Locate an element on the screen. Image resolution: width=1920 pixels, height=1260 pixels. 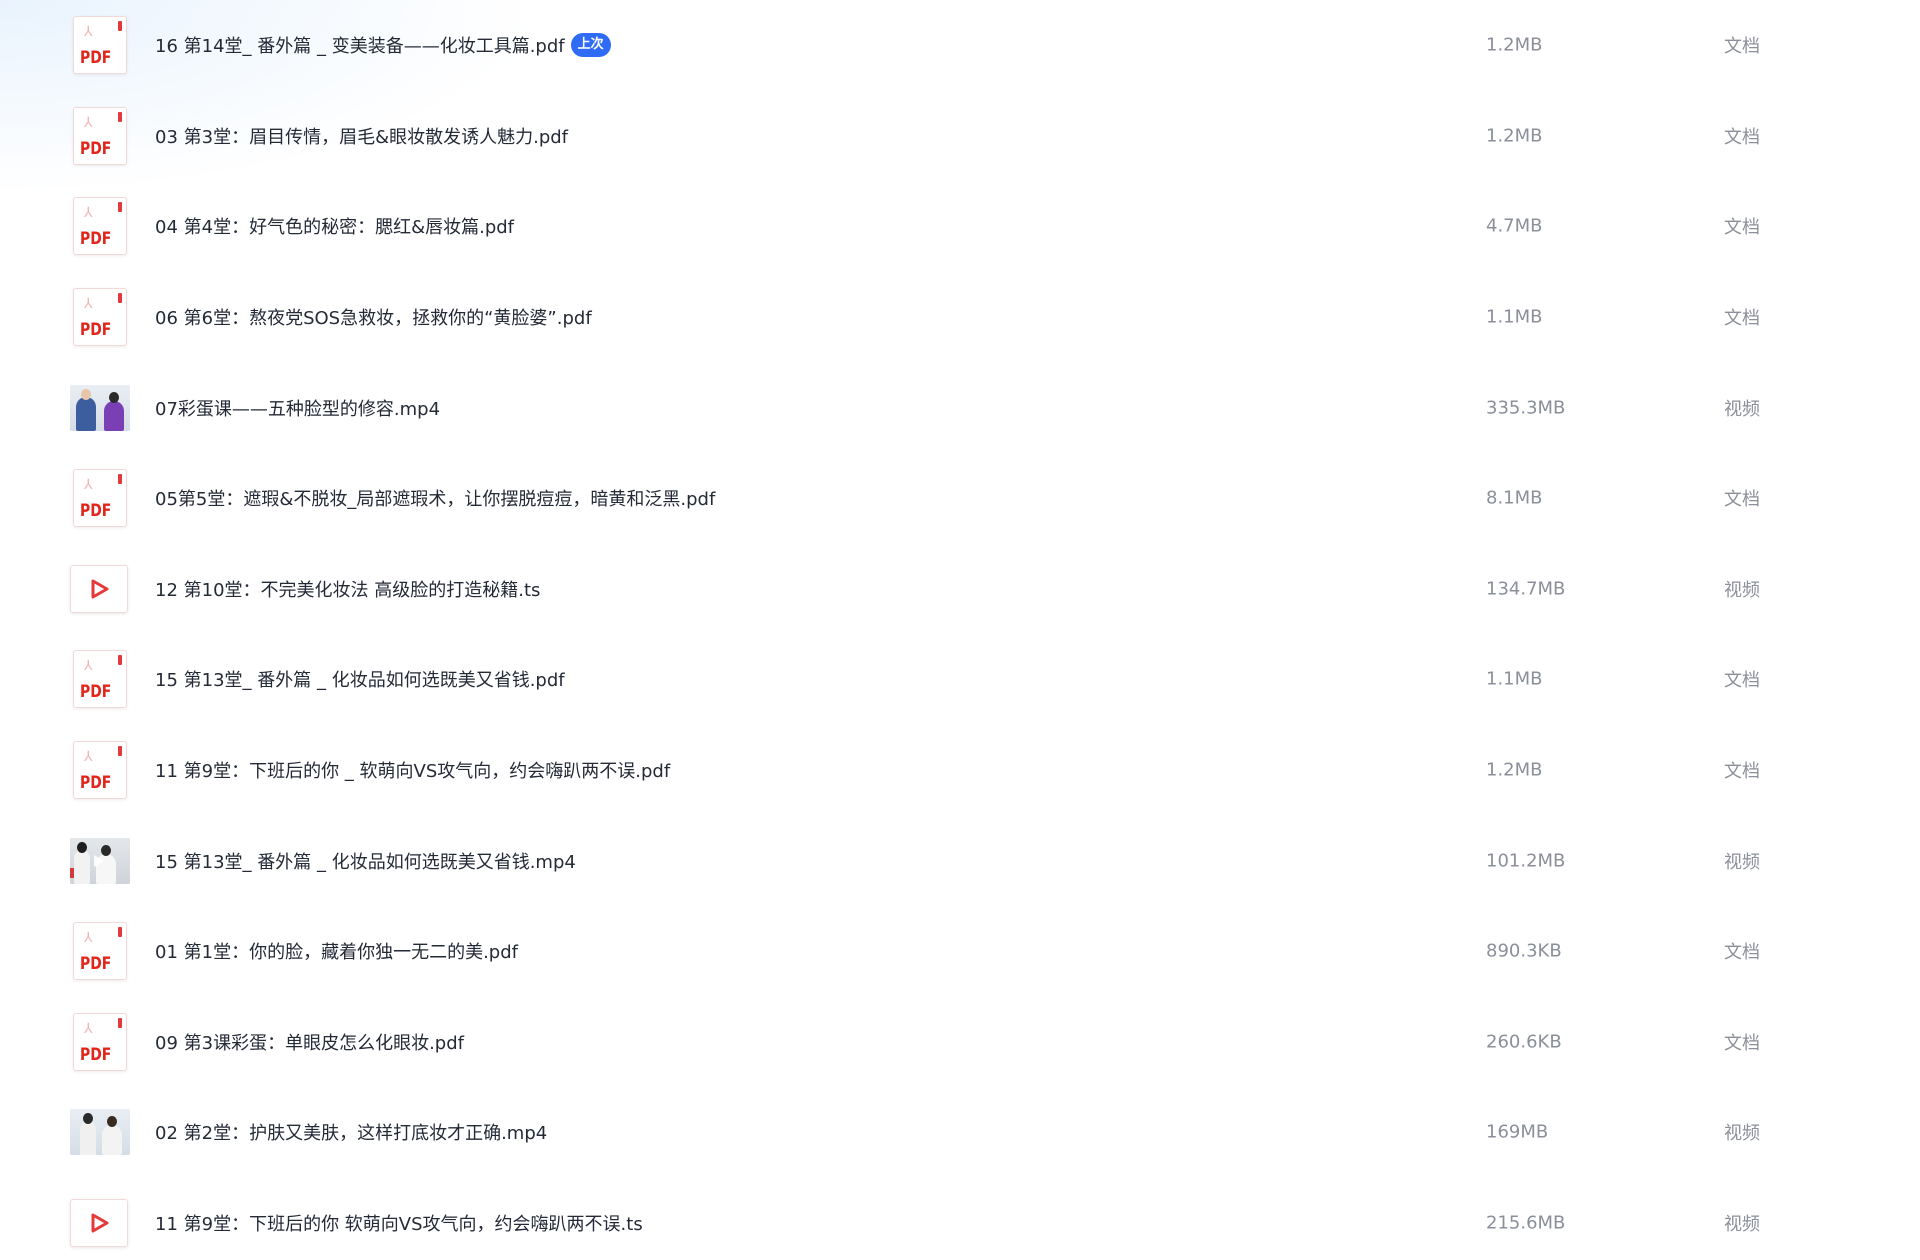
file-name-text: 09 第3课彩蛋：单眼皮怎么化眼妆.pdf is located at coordinates (309, 1042).